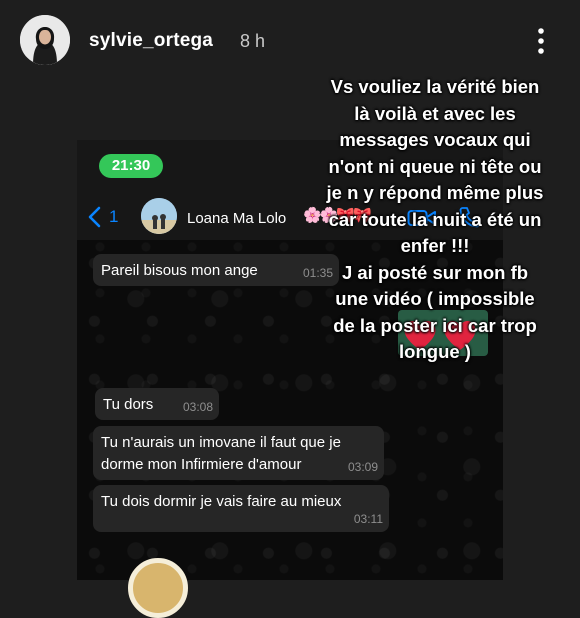  What do you see at coordinates (113, 217) in the screenshot?
I see `back-count: 1` at bounding box center [113, 217].